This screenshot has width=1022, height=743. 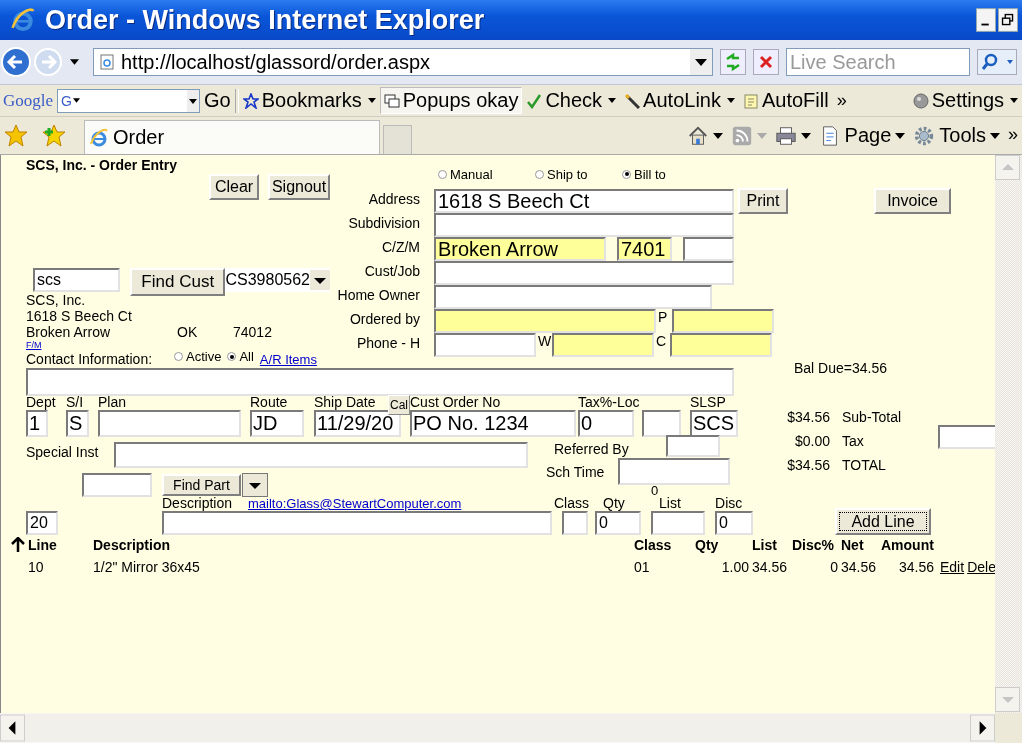 I want to click on toolbar-search-field: G, so click(x=129, y=100).